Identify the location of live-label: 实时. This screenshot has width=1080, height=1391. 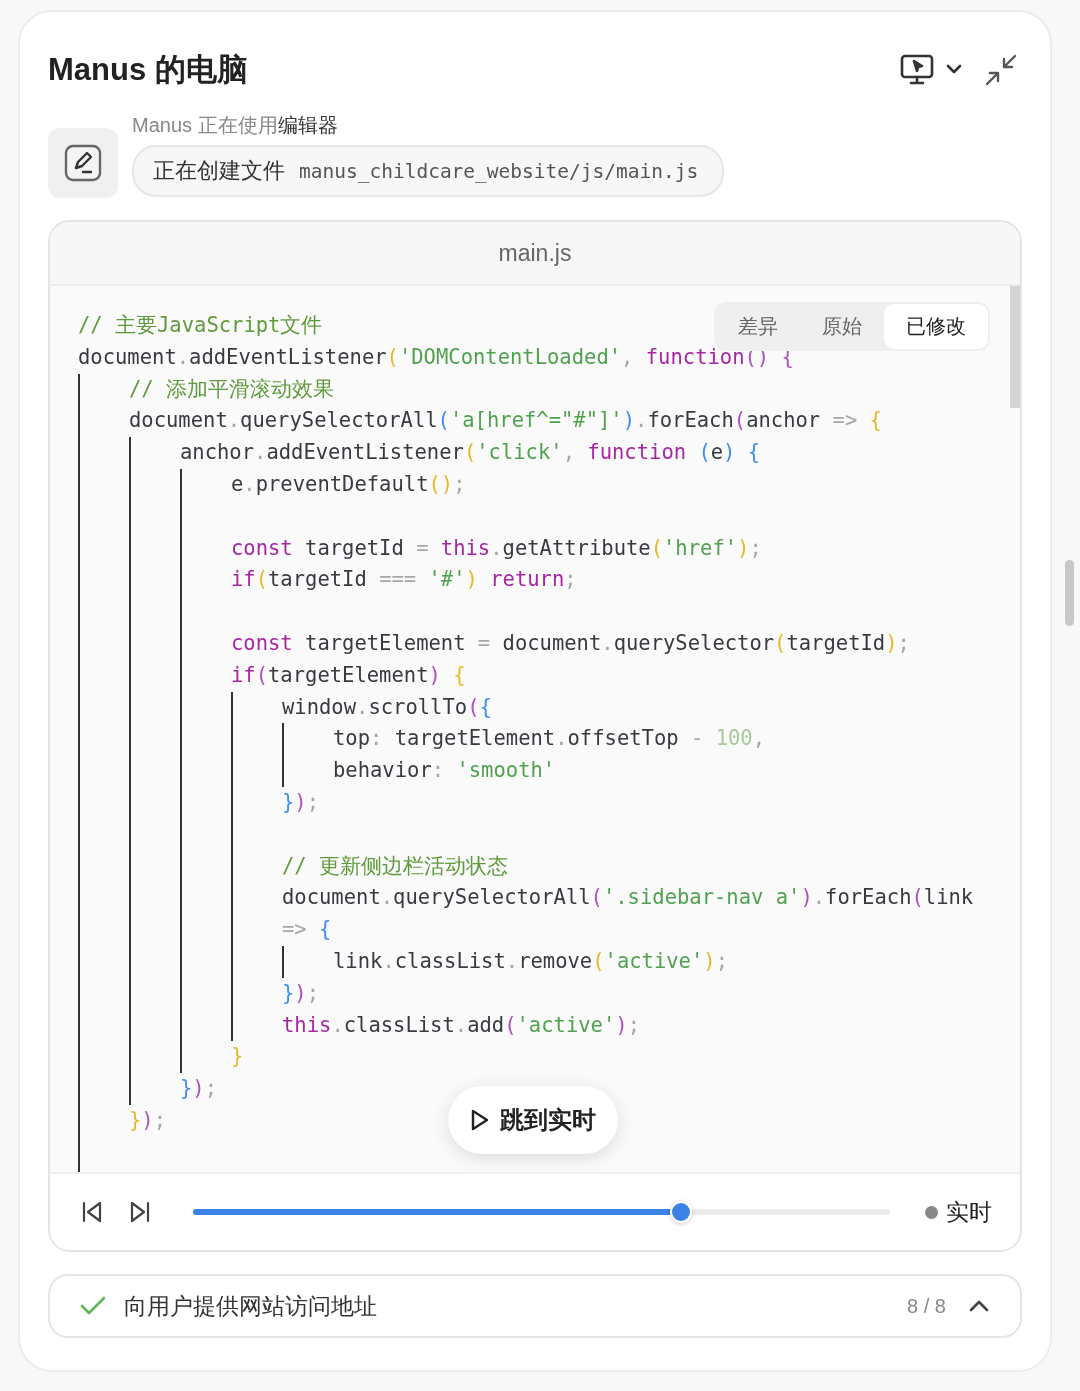
(969, 1212).